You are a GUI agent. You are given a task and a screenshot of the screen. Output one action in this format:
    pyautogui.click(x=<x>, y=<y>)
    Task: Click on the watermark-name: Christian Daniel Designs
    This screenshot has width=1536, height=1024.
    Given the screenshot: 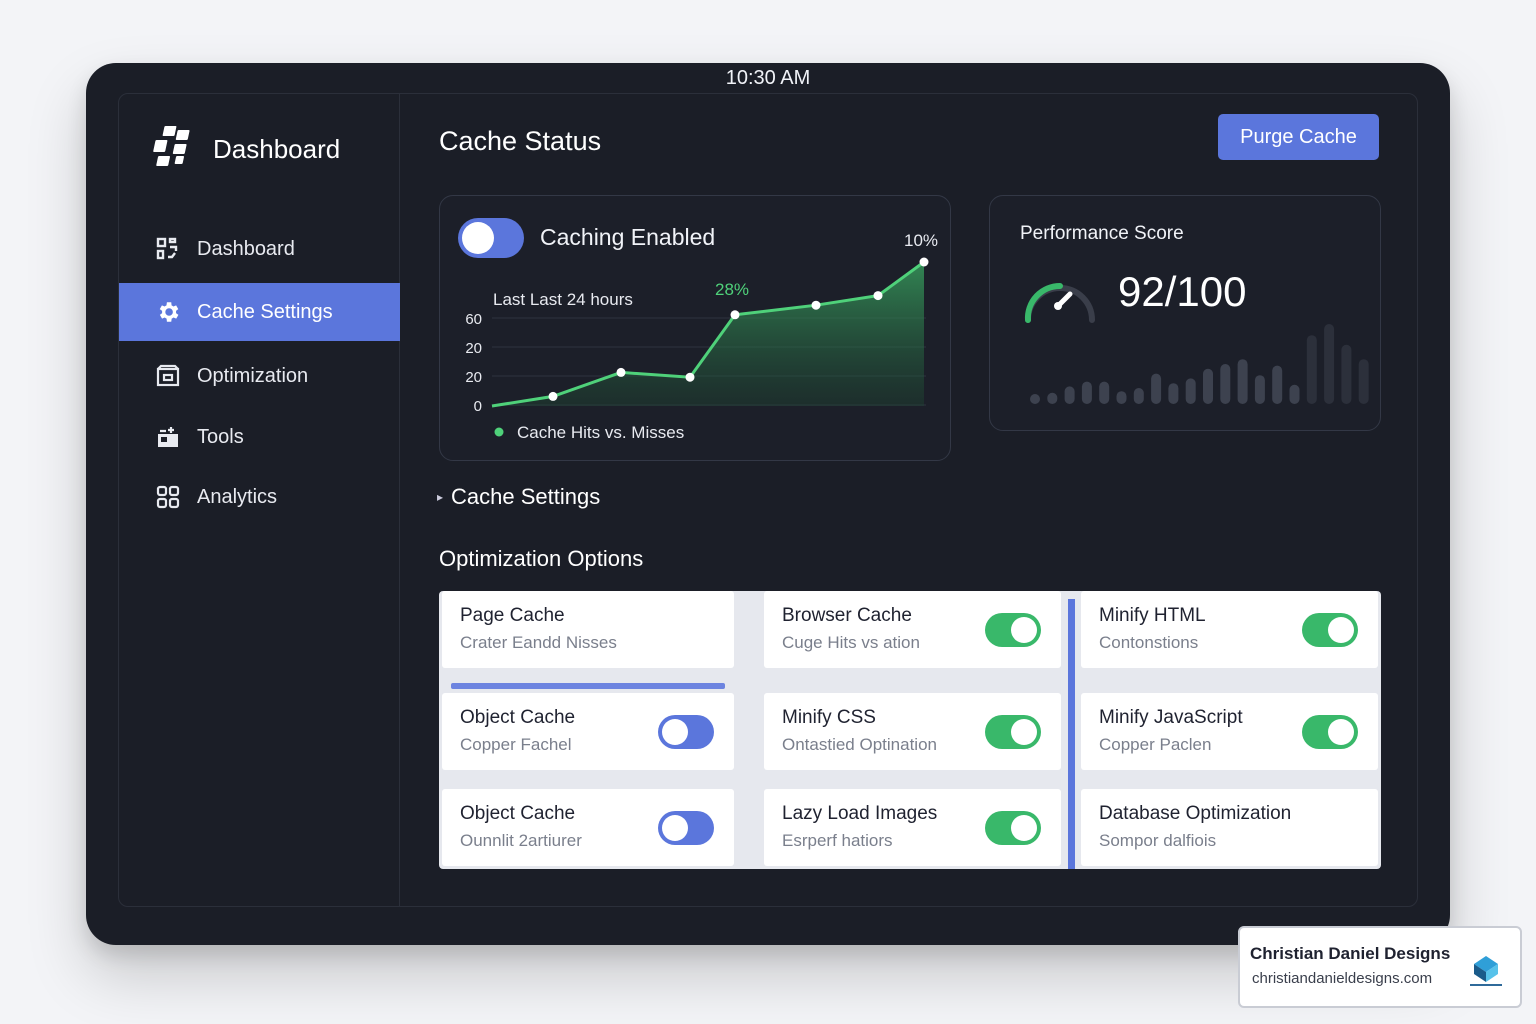 What is the action you would take?
    pyautogui.click(x=1350, y=953)
    